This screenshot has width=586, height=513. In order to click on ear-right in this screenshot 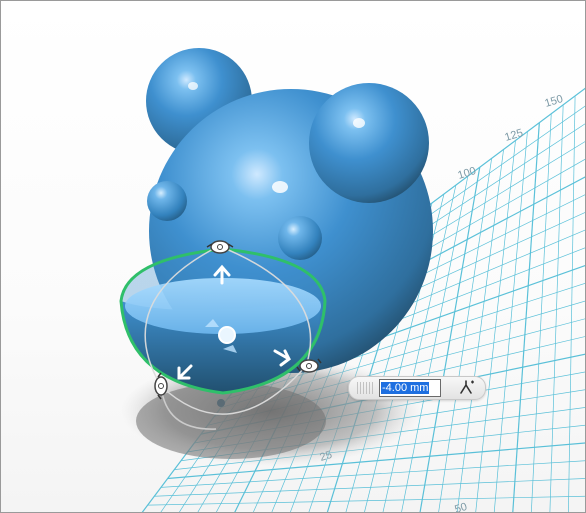, I will do `click(369, 143)`.